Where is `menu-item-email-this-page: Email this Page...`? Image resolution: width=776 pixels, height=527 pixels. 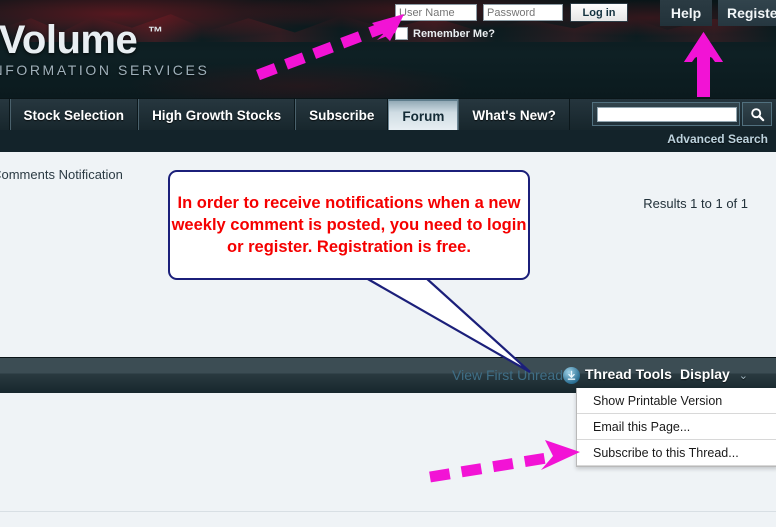
menu-item-email-this-page: Email this Page... is located at coordinates (676, 427).